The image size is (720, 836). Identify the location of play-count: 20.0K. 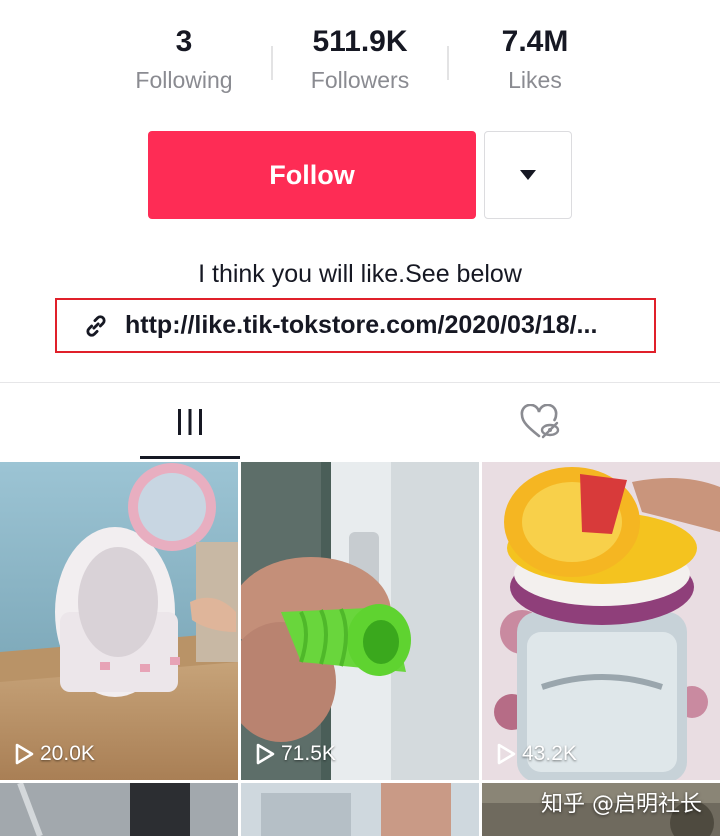
(54, 754).